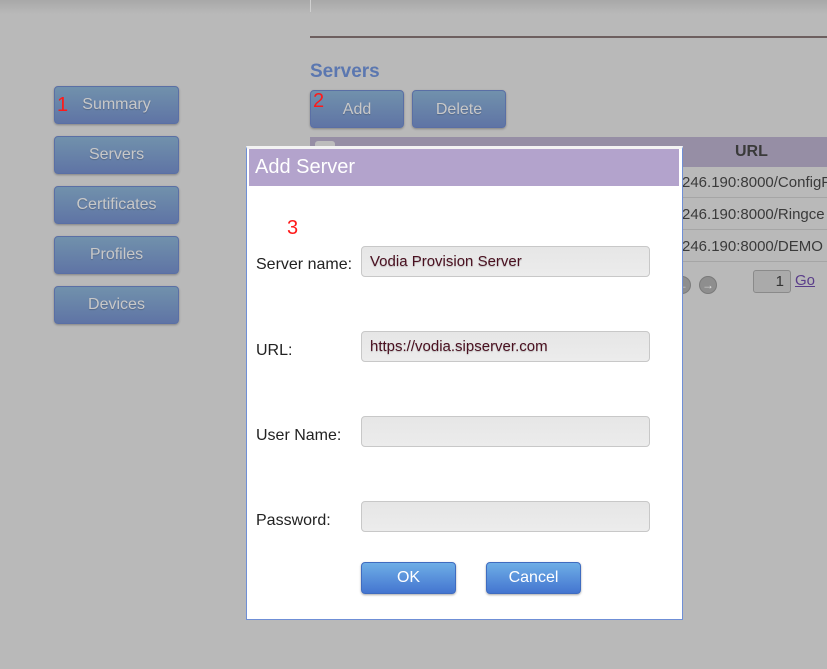 The image size is (827, 669). Describe the element at coordinates (116, 205) in the screenshot. I see `sidebar-item-certificates: Certificates` at that location.